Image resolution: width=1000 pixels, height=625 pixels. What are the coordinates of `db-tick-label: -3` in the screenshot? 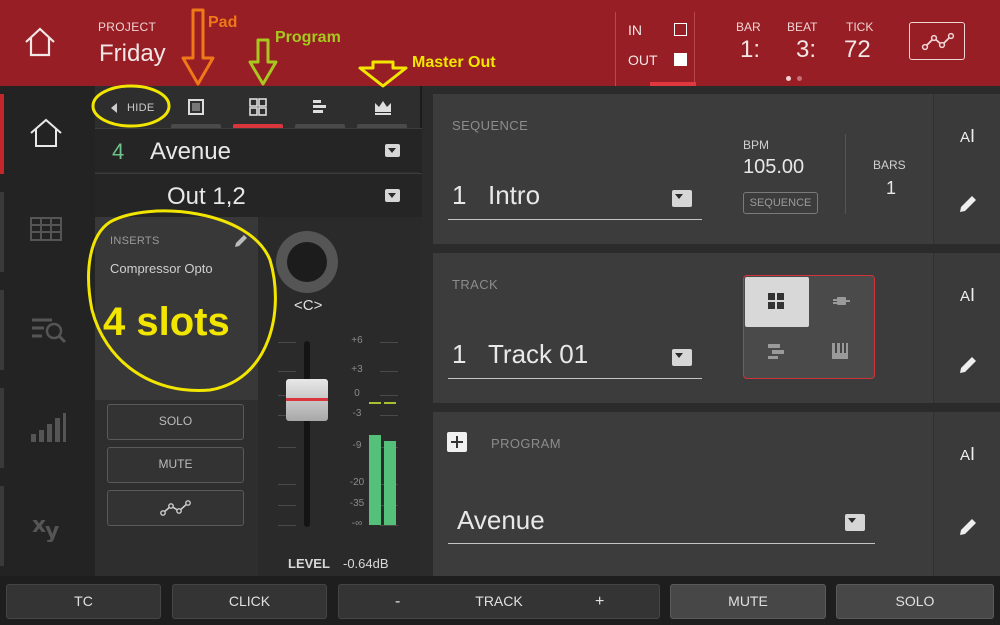 It's located at (357, 413).